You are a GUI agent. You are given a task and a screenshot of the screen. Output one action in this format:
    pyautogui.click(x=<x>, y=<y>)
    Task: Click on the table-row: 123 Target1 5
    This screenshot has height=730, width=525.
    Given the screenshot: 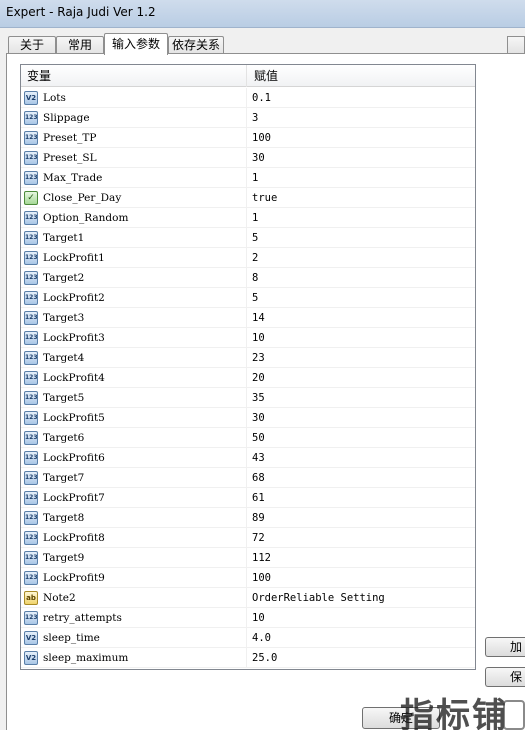 What is the action you would take?
    pyautogui.click(x=248, y=238)
    